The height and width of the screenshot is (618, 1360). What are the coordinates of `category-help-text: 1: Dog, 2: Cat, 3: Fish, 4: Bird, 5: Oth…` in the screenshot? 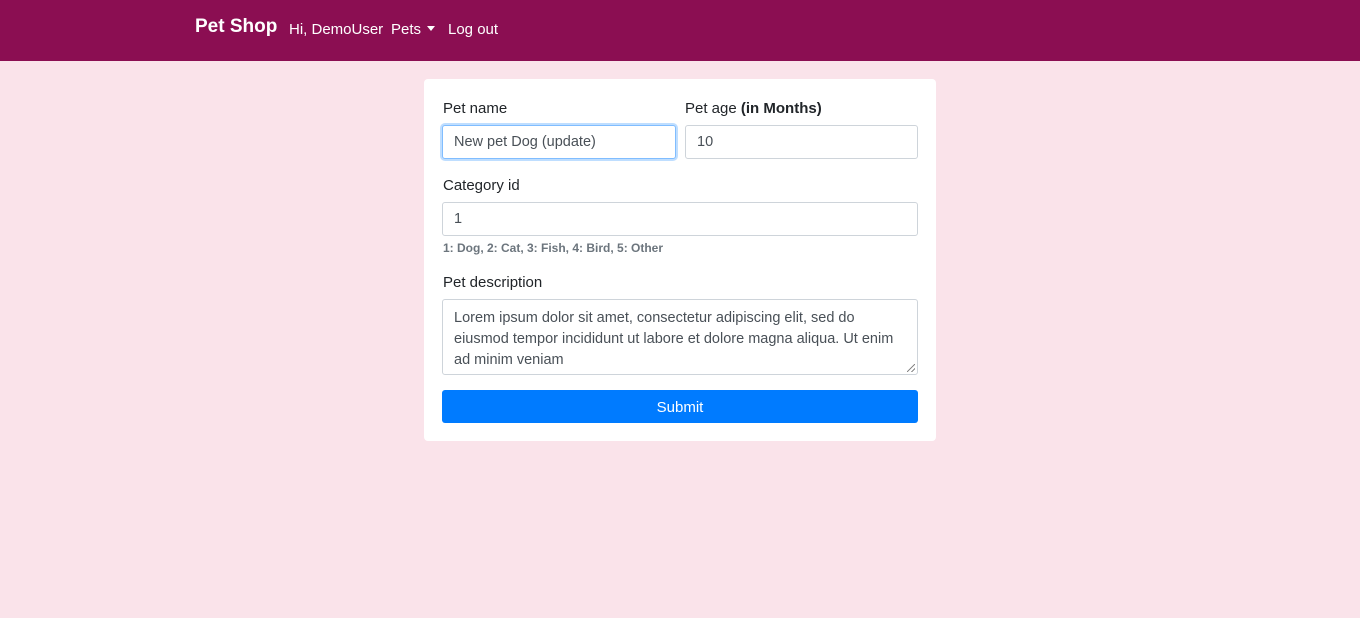 It's located at (553, 248).